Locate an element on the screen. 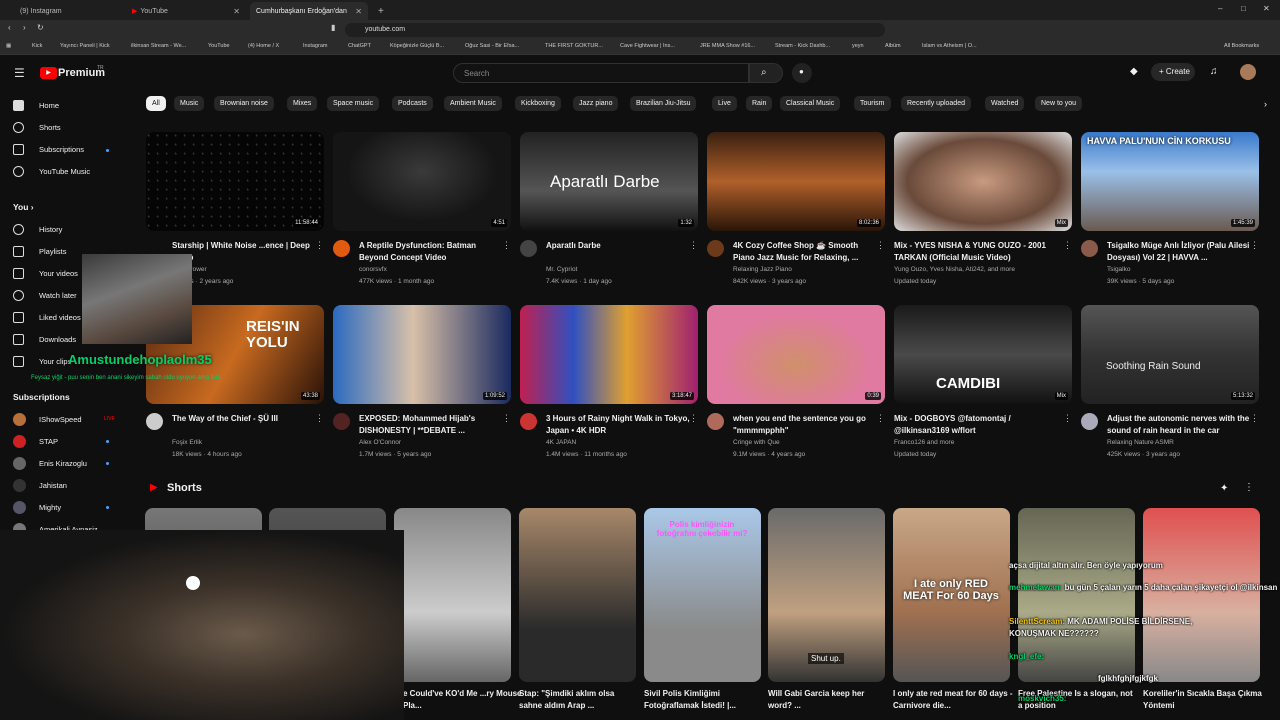 The width and height of the screenshot is (1280, 720). voice-search-button: ● is located at coordinates (802, 73).